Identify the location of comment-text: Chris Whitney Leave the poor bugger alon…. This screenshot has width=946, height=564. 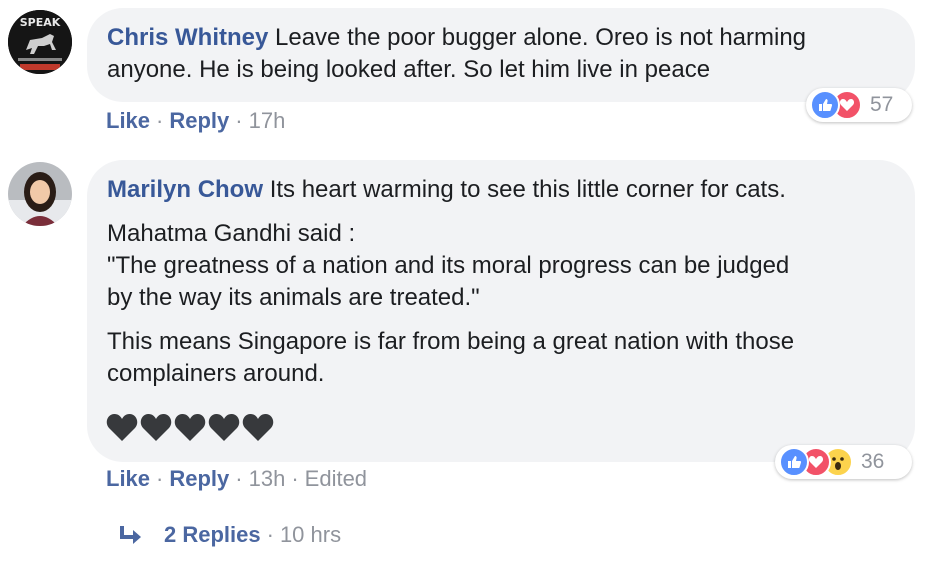
(511, 54).